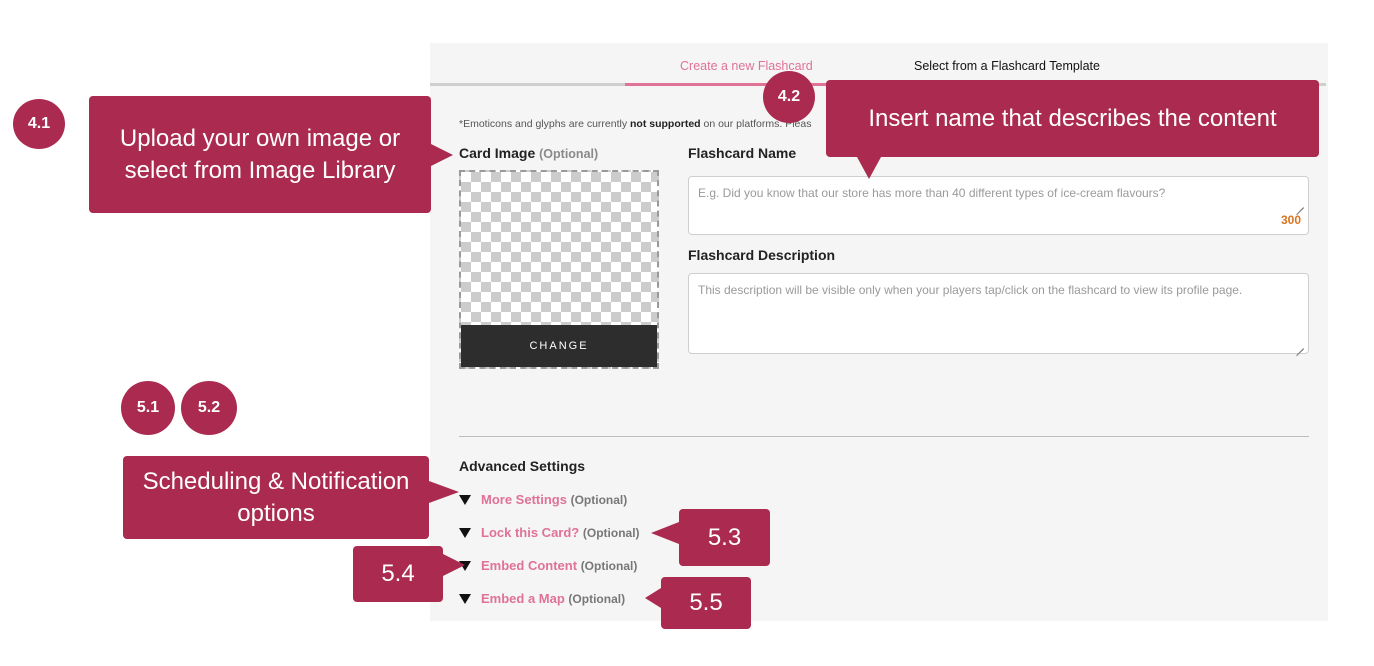 The image size is (1374, 666). What do you see at coordinates (39, 124) in the screenshot?
I see `badge-4-1: 4.1` at bounding box center [39, 124].